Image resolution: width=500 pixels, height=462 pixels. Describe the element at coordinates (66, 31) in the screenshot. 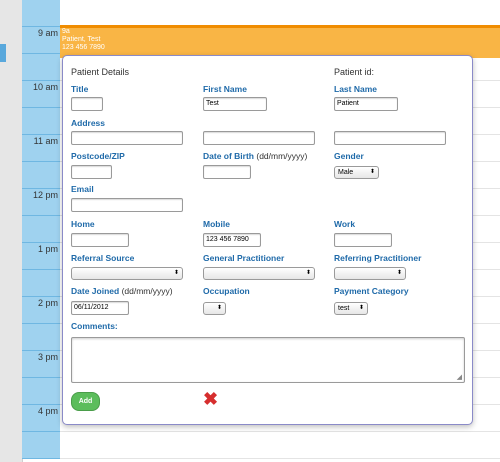

I see `appointment-time: 9a` at that location.